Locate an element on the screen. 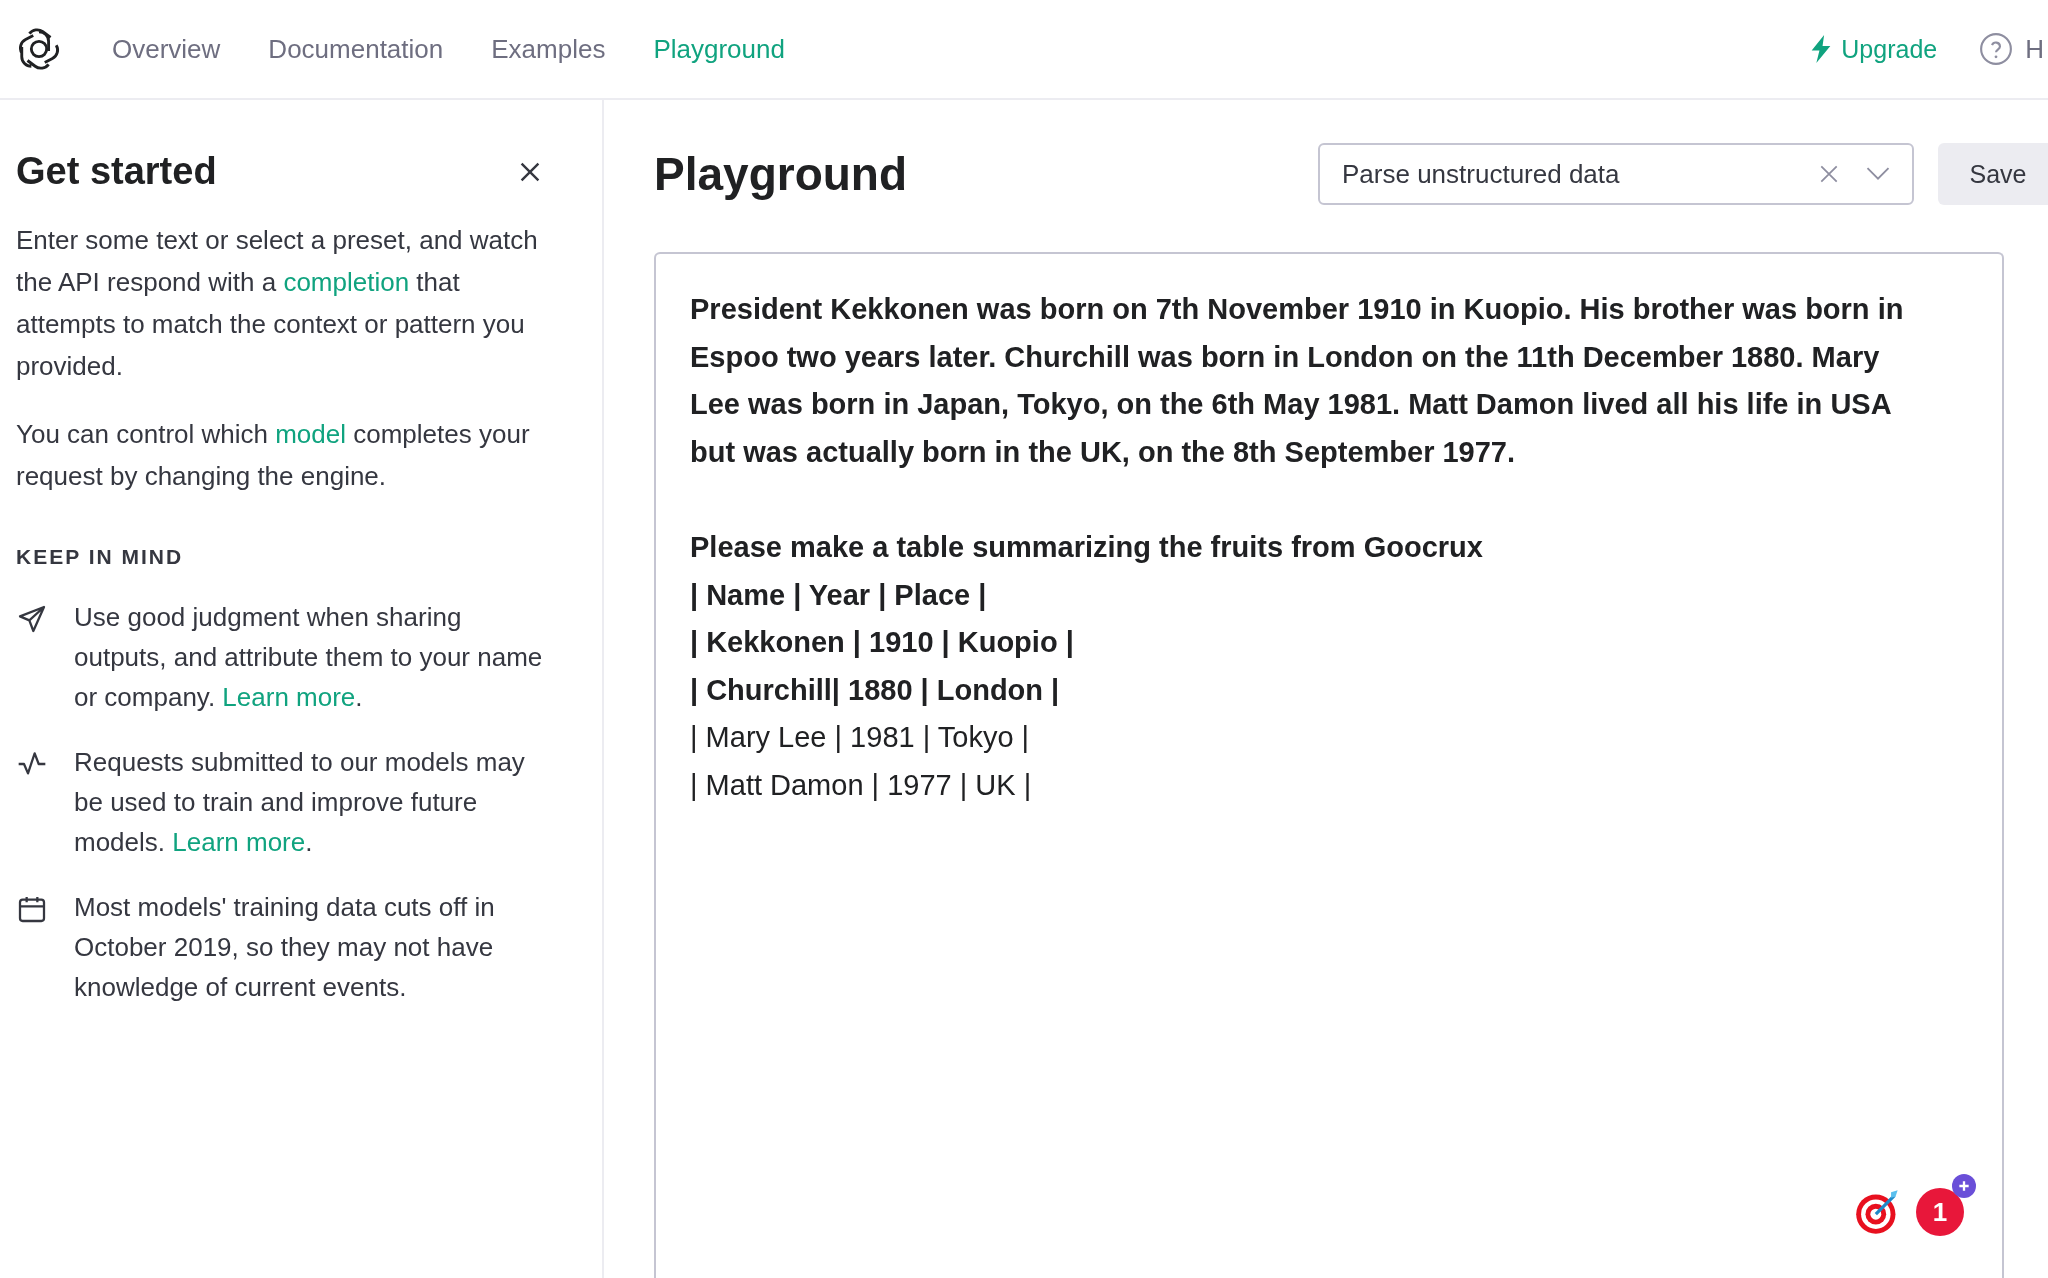 This screenshot has height=1278, width=2048. logo-icon is located at coordinates (39, 49).